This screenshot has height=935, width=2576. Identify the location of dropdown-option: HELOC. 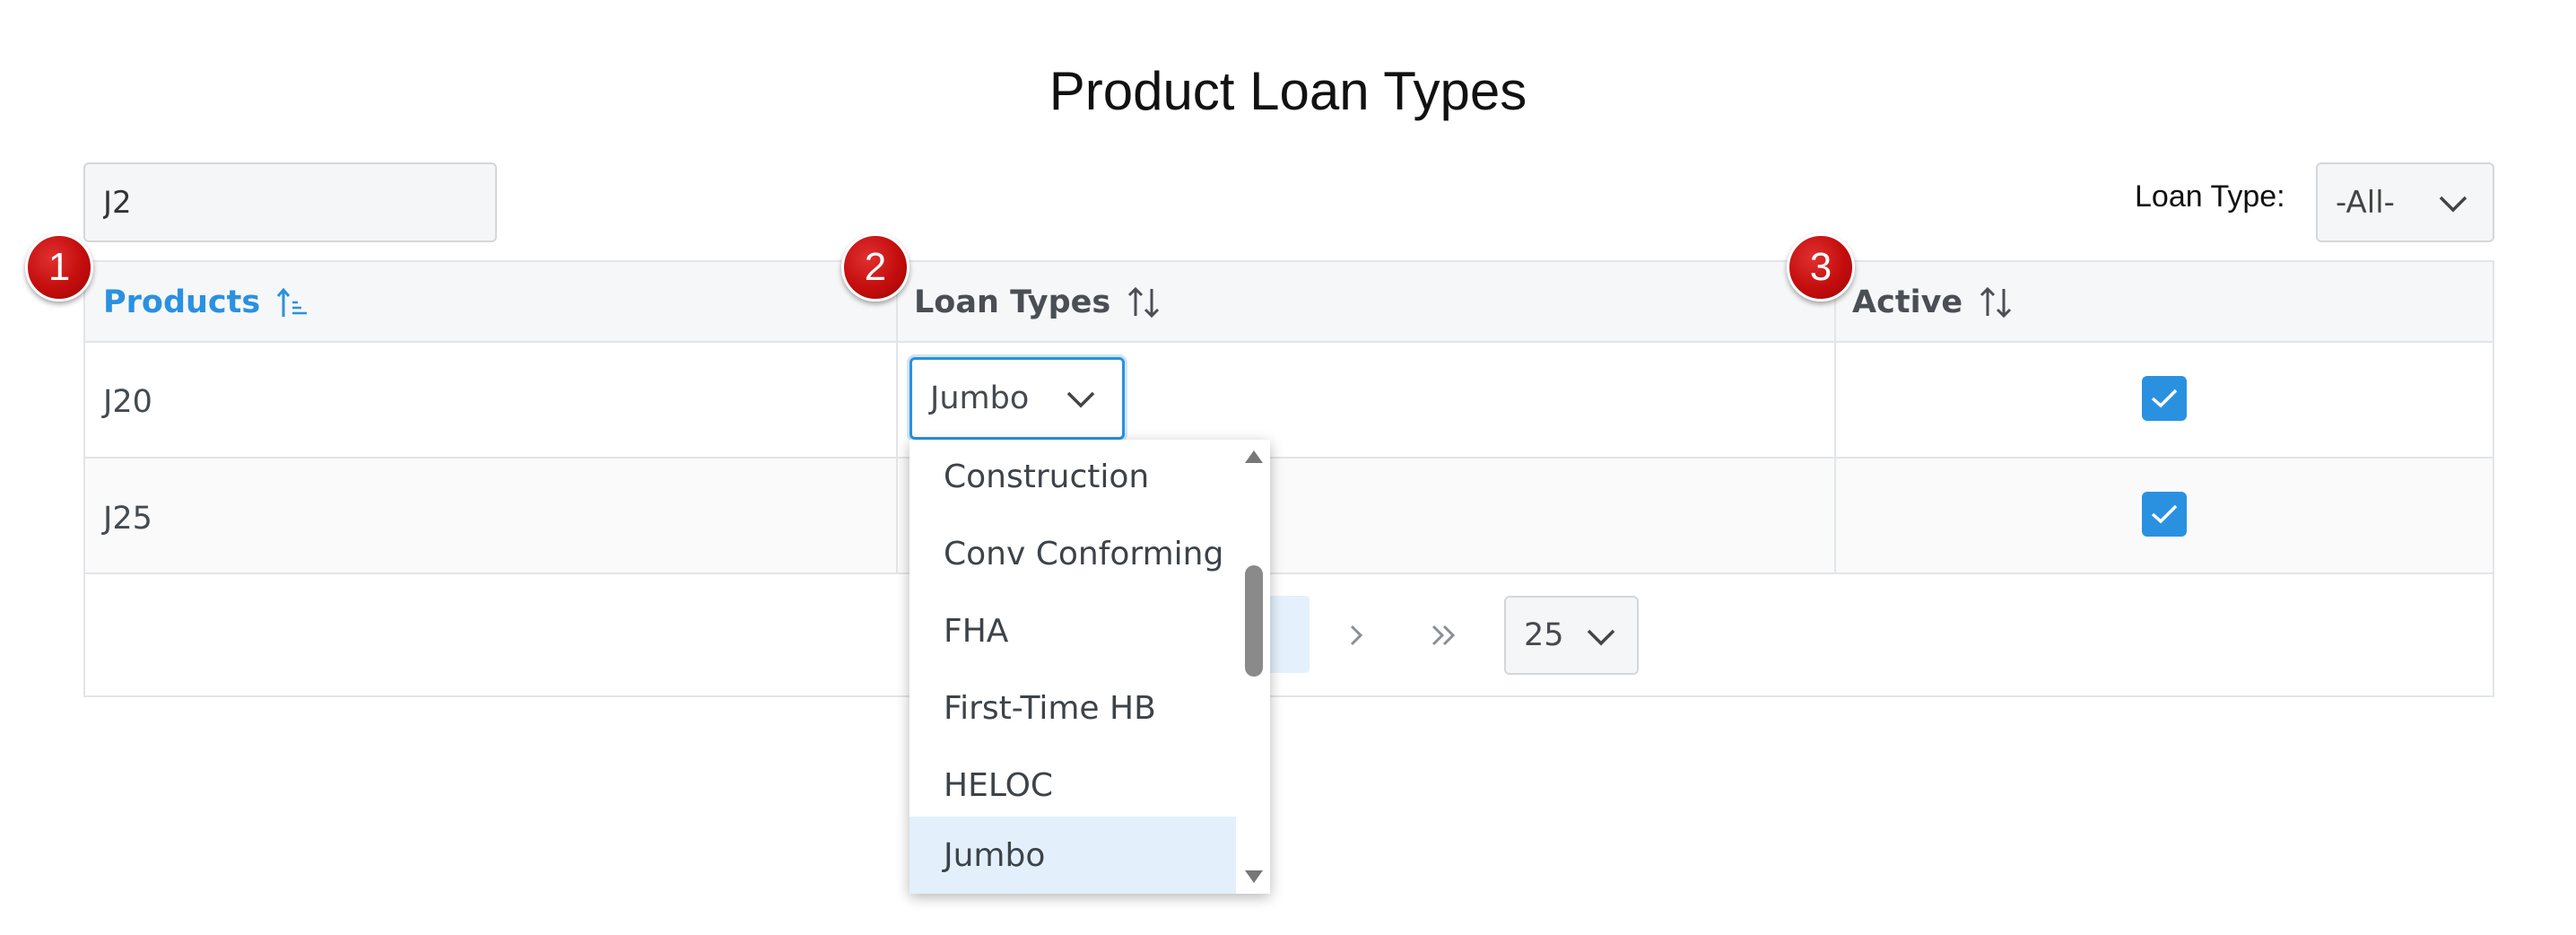
(1072, 786).